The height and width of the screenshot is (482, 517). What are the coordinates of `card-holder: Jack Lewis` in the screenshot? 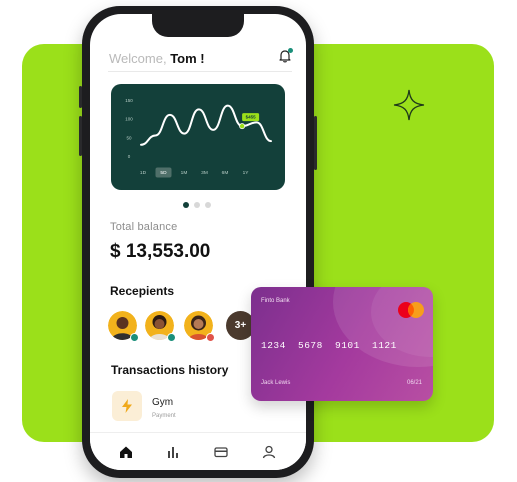 It's located at (276, 383).